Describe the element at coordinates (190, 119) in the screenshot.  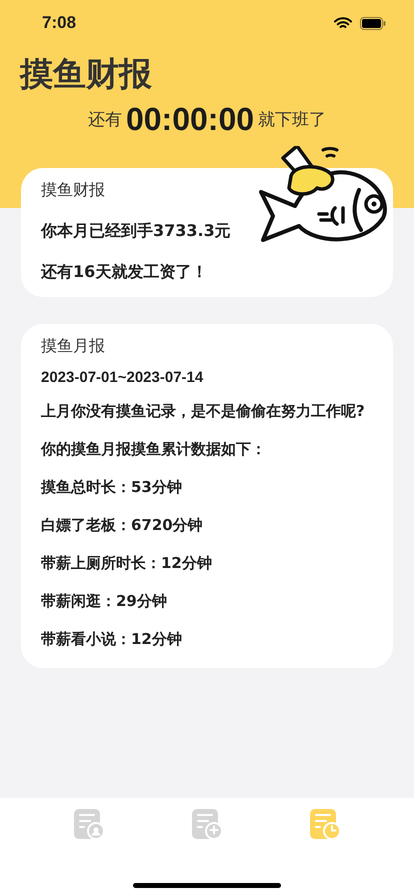
I see `countdown-timer: 00:00:00` at that location.